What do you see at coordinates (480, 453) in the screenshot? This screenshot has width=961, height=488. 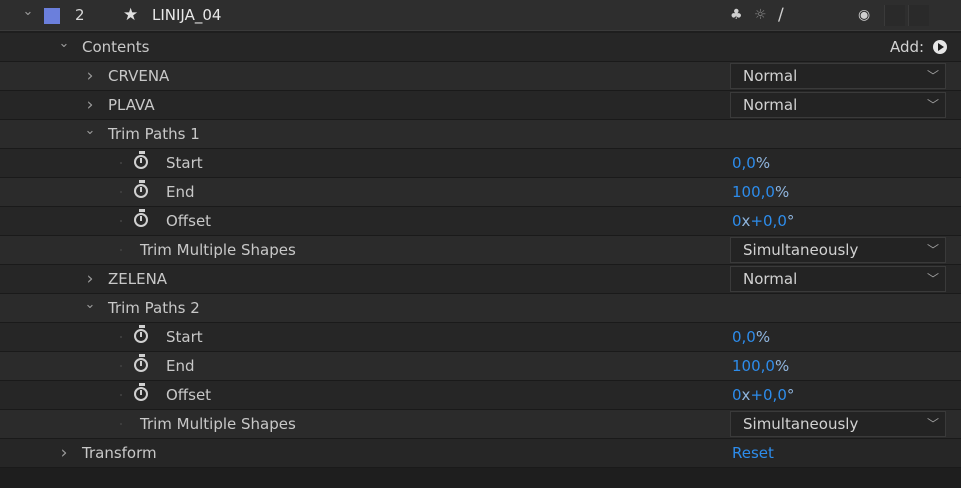 I see `transform-row: Transform Reset` at bounding box center [480, 453].